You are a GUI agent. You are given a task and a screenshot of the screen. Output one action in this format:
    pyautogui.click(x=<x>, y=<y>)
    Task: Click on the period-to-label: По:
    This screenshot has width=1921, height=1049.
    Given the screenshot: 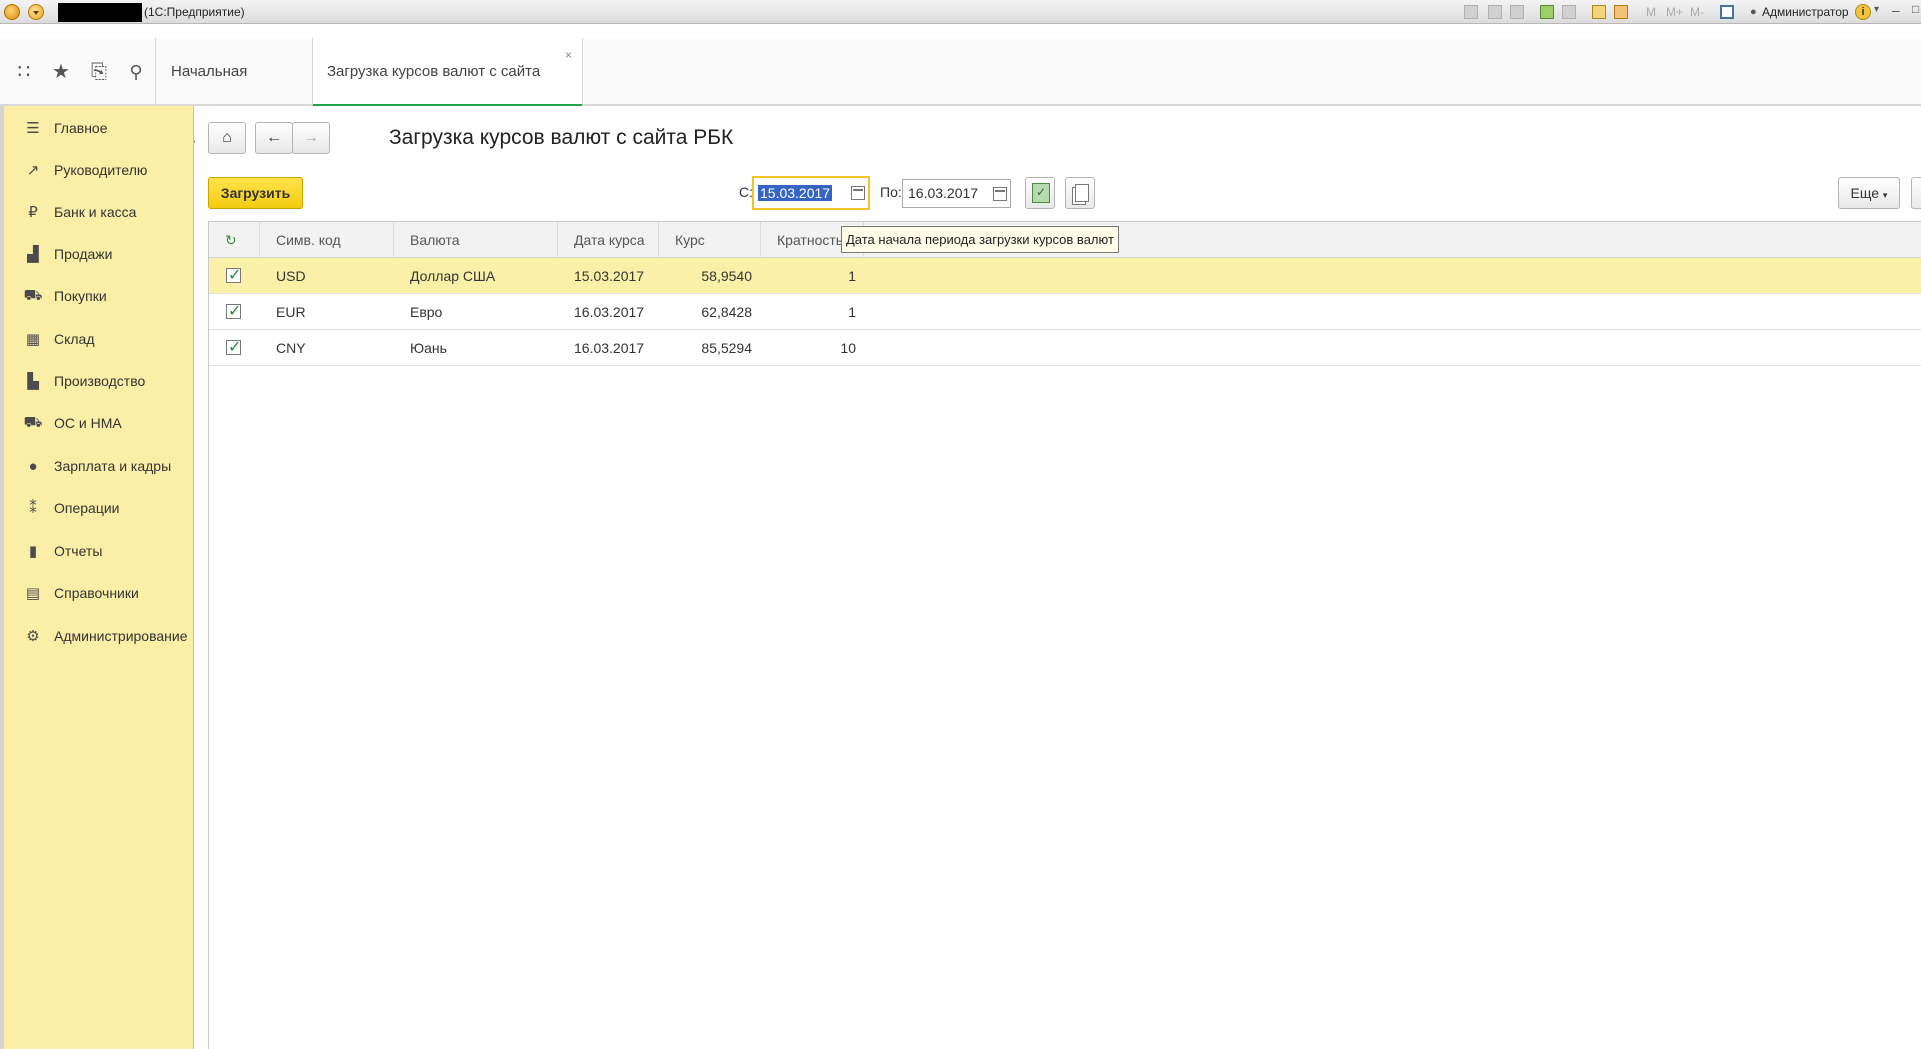 What is the action you would take?
    pyautogui.click(x=891, y=192)
    